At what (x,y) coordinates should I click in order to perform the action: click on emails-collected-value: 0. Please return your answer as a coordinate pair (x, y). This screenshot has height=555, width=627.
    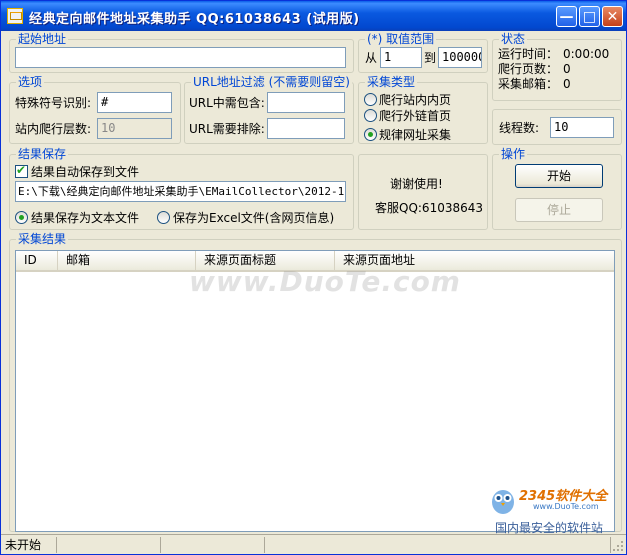
    Looking at the image, I should click on (567, 84).